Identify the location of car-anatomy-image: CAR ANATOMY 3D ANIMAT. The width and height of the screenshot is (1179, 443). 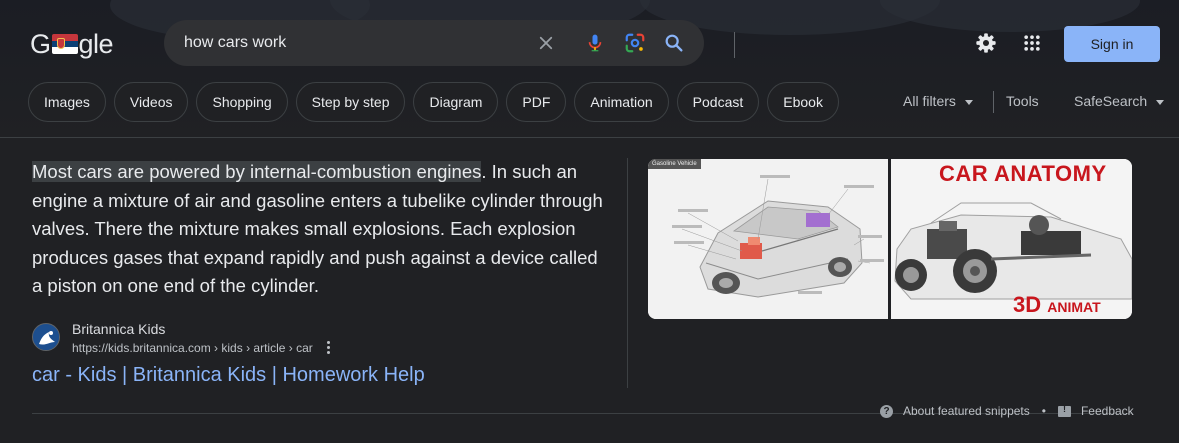
(1011, 239).